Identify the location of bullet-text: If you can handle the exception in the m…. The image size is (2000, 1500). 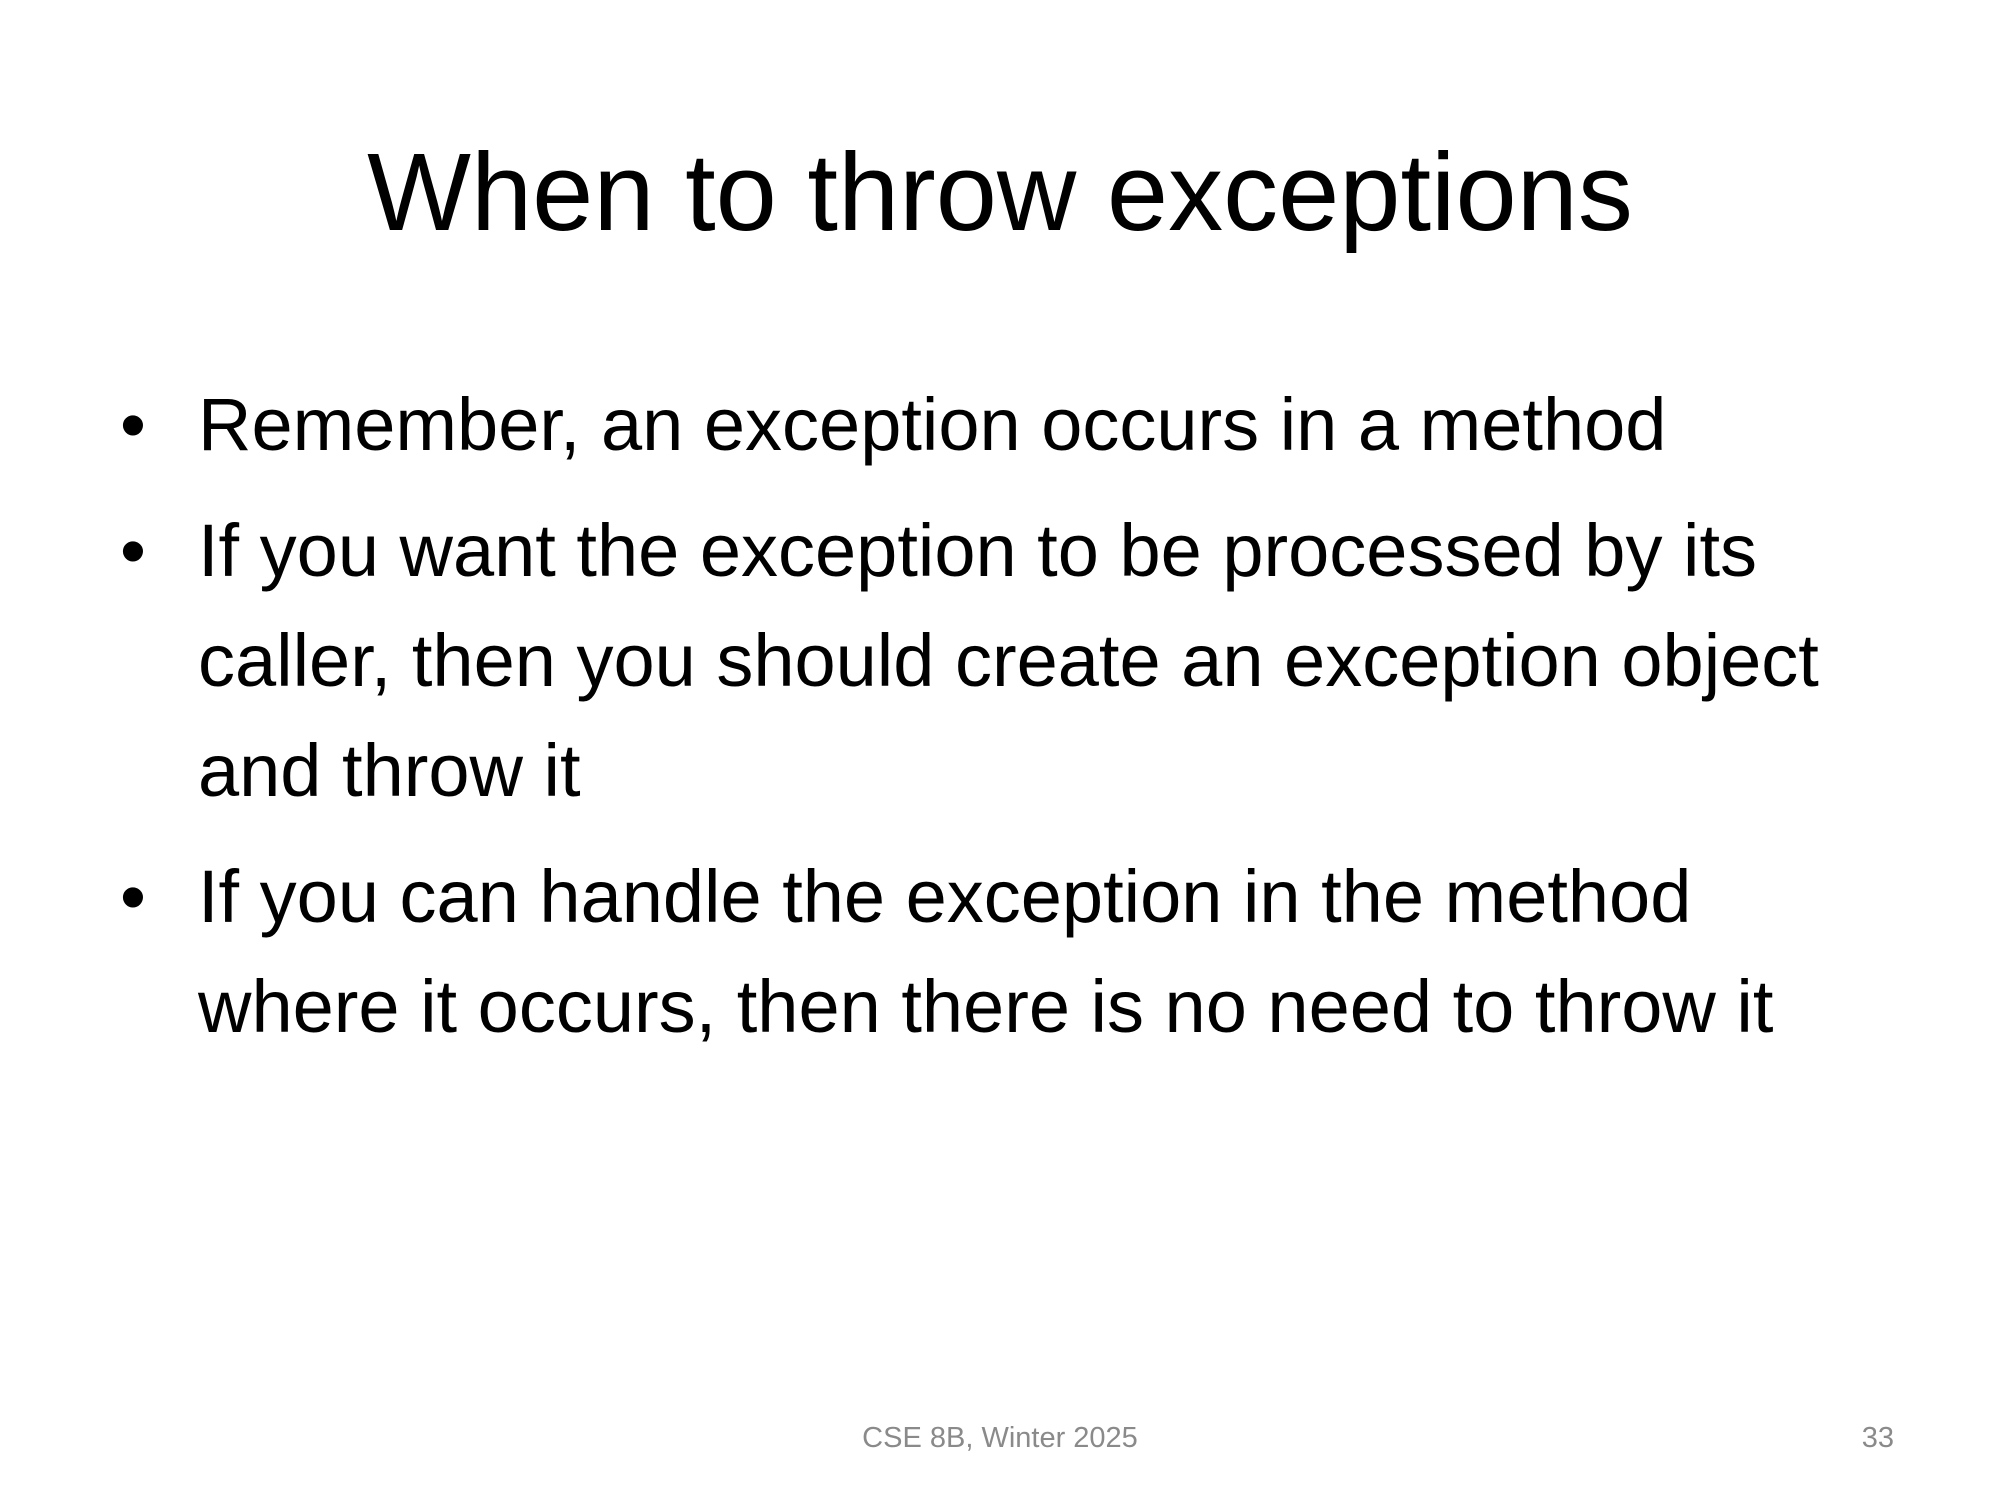
(986, 951).